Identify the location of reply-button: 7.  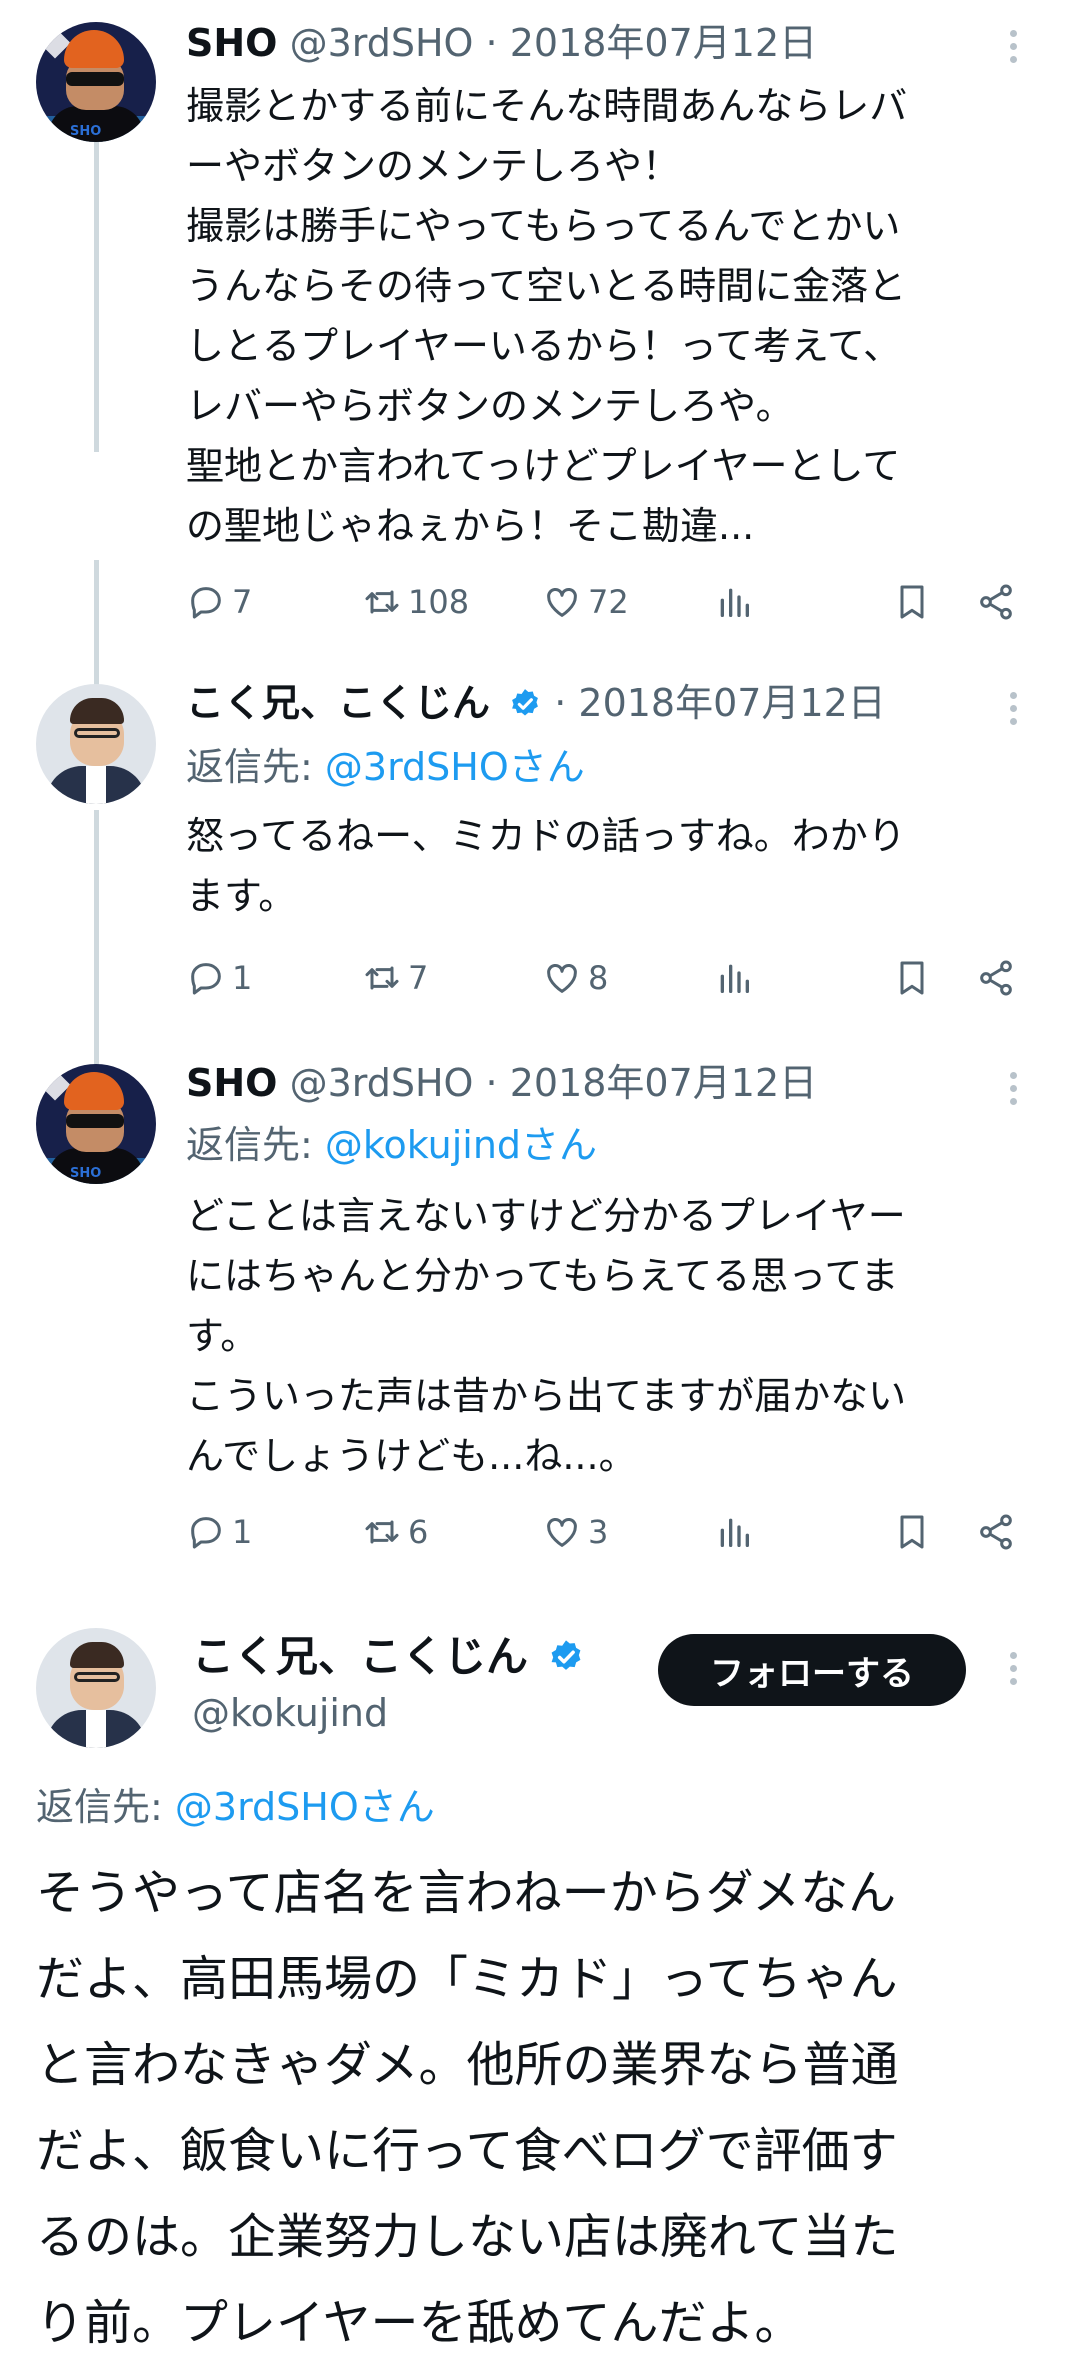
(219, 602).